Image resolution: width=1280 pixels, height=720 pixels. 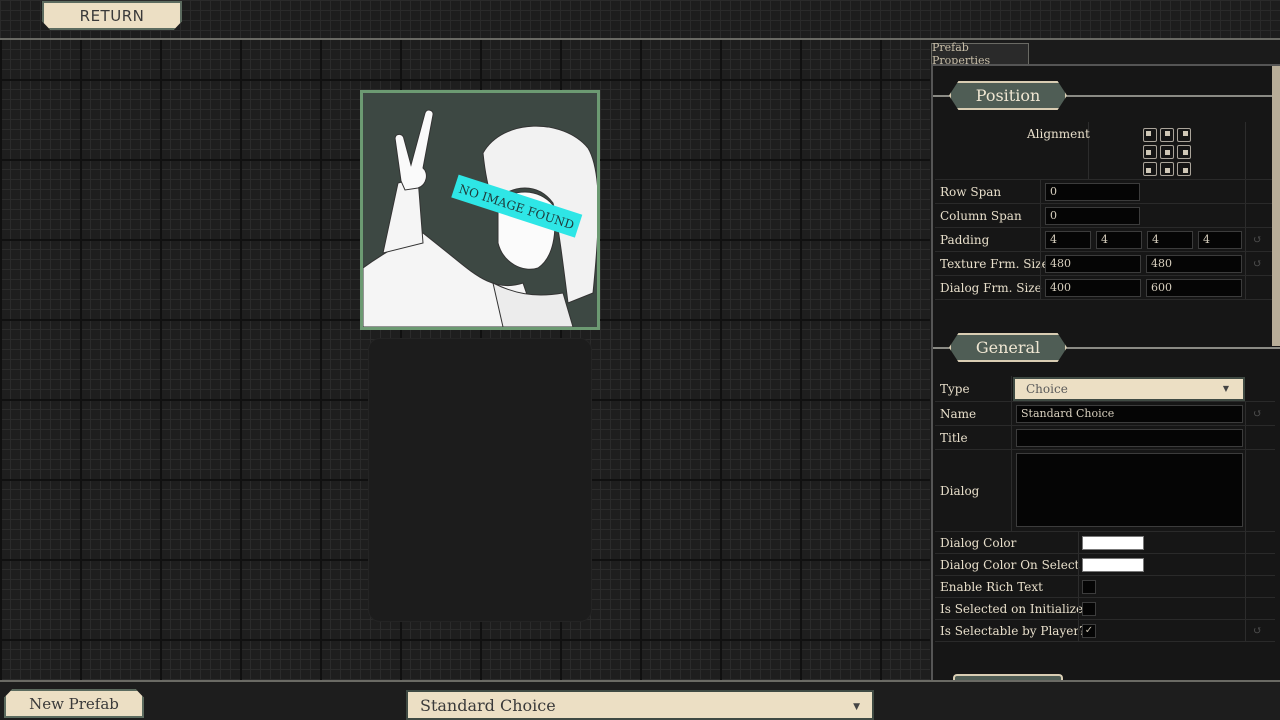 I want to click on align-bottom-left-icon, so click(x=1150, y=169).